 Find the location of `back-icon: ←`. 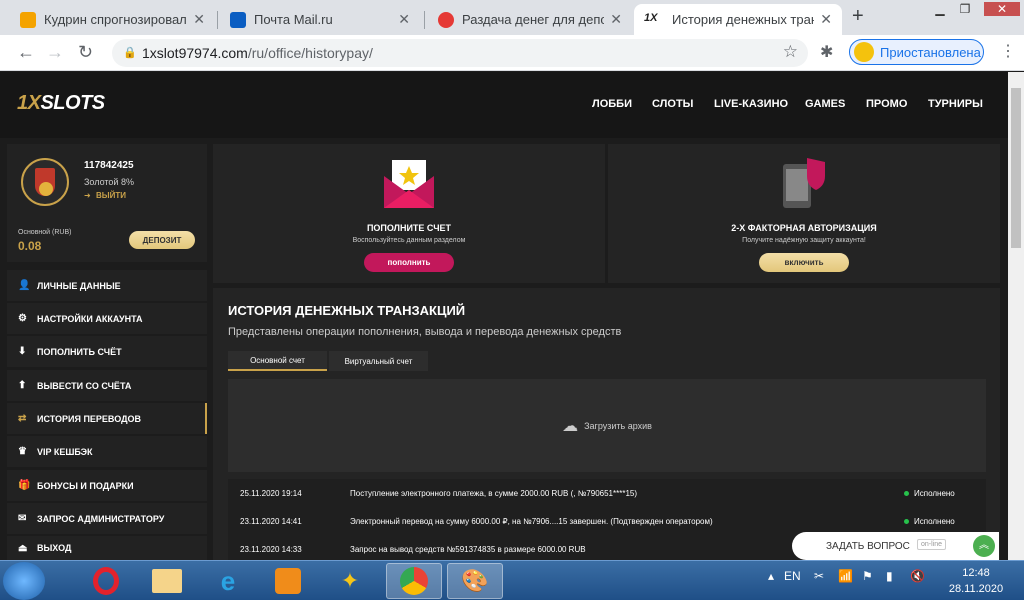

back-icon: ← is located at coordinates (26, 52).